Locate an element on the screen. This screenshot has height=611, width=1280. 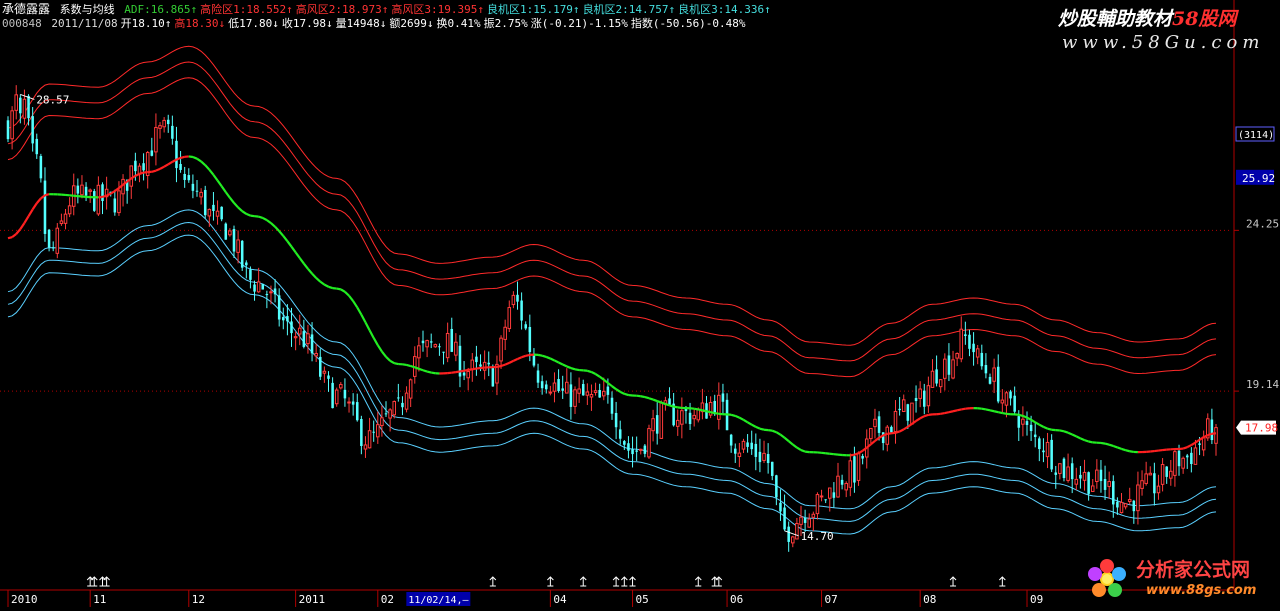
indicator-value-5: 良机区2:14.757↑ is located at coordinates (629, 9).